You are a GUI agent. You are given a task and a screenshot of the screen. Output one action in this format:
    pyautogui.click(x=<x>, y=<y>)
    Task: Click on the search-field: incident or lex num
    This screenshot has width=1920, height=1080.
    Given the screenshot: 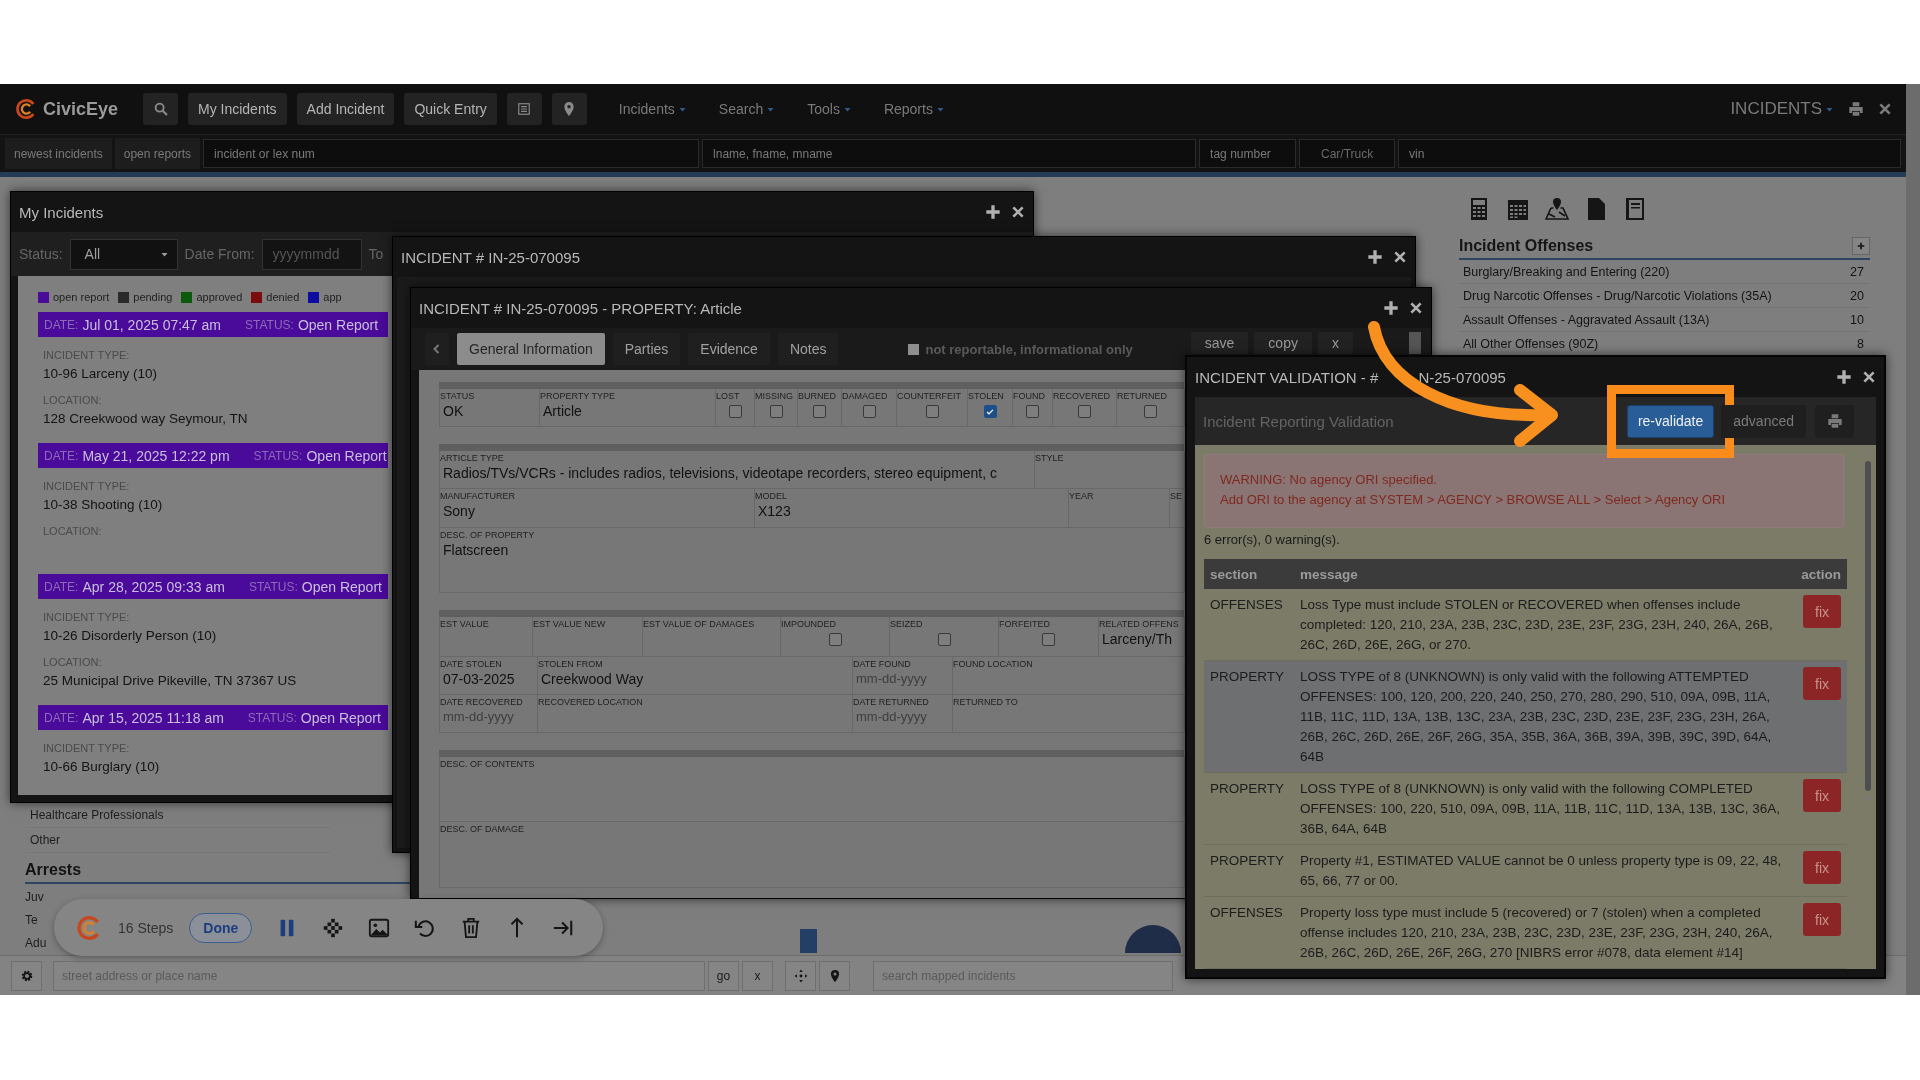 What is the action you would take?
    pyautogui.click(x=451, y=153)
    